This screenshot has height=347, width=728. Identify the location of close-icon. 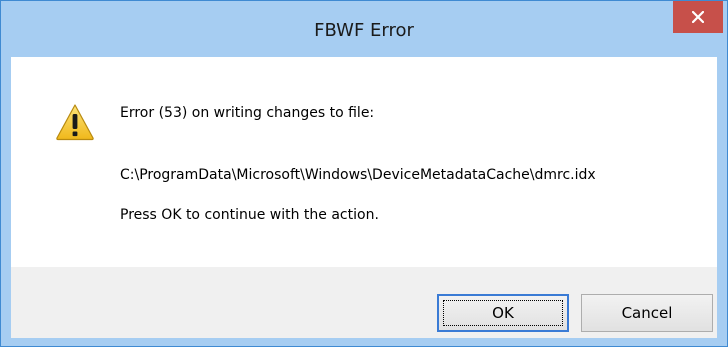
(698, 17).